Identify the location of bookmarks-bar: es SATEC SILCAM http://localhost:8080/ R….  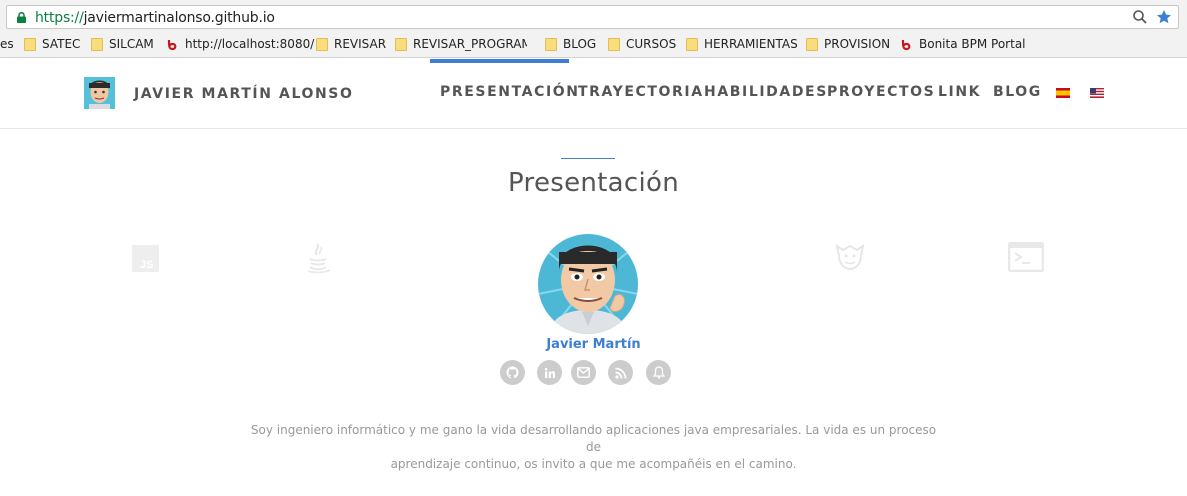
(593, 45).